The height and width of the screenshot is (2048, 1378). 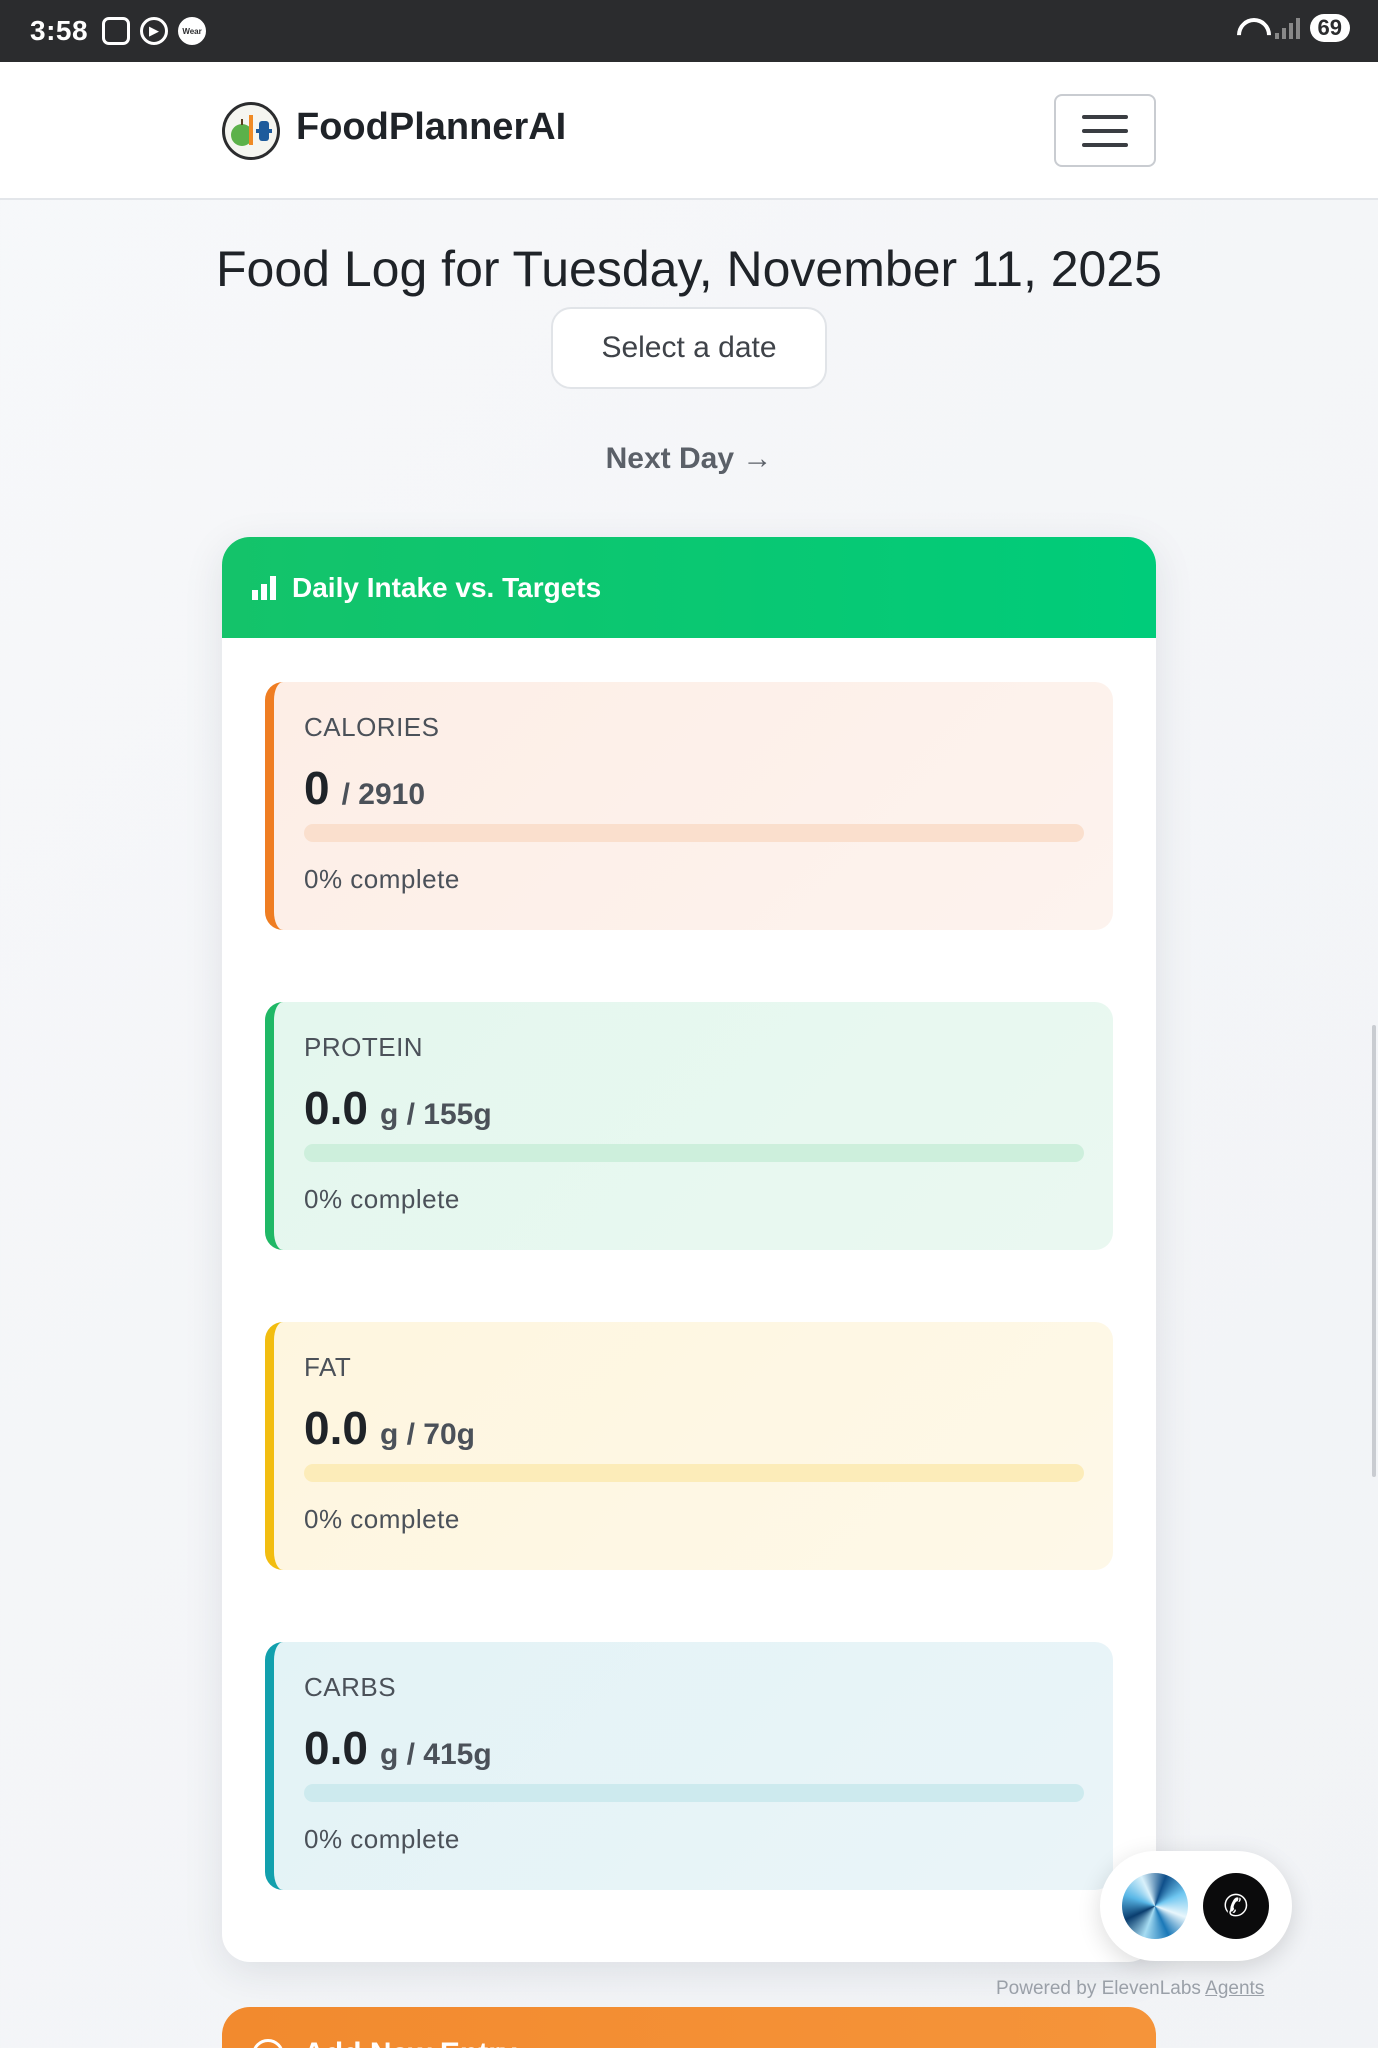 I want to click on macro-protein: PROTEIN 0.0 g / 155g 0% complete, so click(x=689, y=1126).